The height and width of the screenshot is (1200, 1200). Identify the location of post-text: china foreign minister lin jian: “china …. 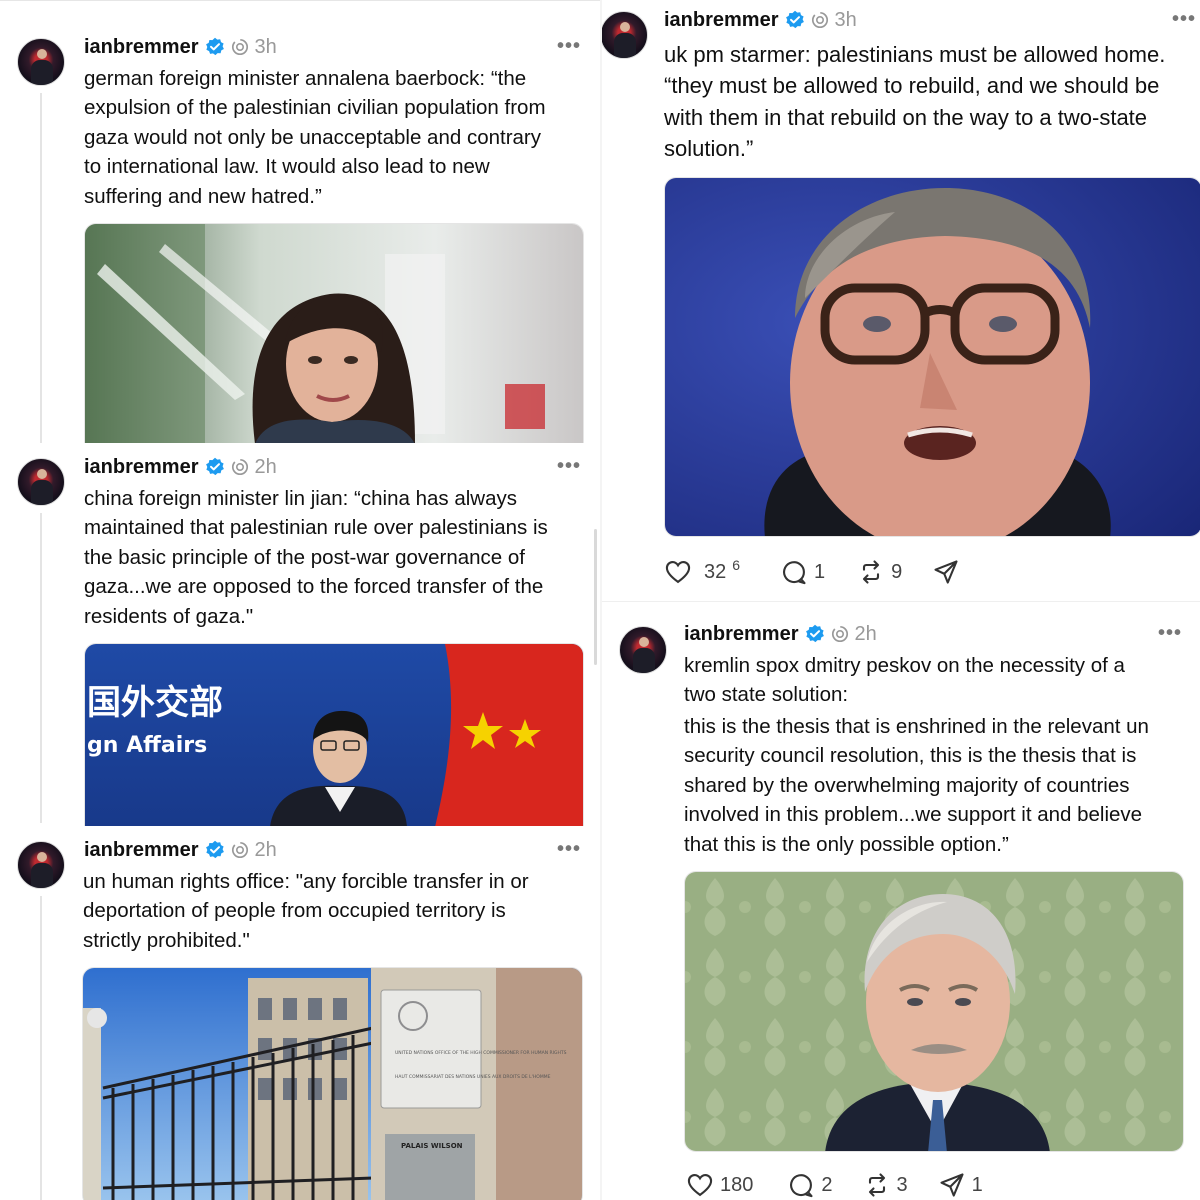
(339, 557).